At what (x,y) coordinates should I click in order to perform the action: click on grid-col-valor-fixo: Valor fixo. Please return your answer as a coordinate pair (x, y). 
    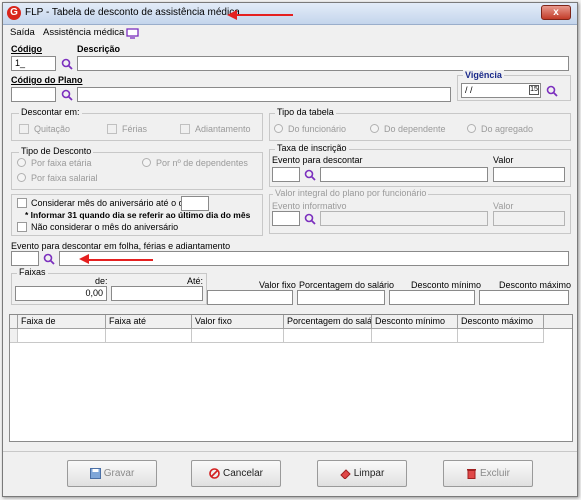
    Looking at the image, I should click on (238, 322).